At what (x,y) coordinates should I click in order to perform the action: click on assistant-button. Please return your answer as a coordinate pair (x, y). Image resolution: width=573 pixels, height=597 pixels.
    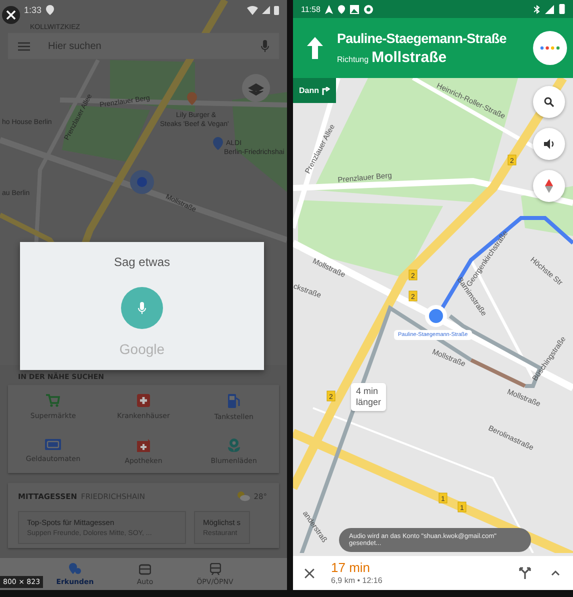
    Looking at the image, I should click on (550, 48).